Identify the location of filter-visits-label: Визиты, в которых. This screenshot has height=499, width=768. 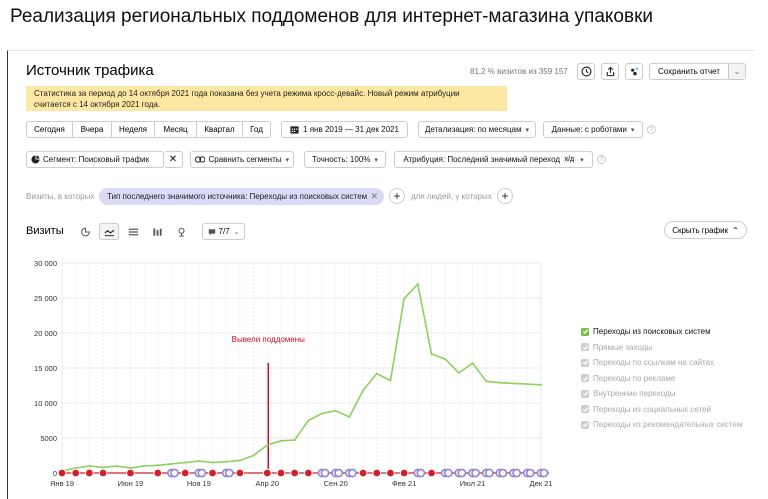
(60, 196).